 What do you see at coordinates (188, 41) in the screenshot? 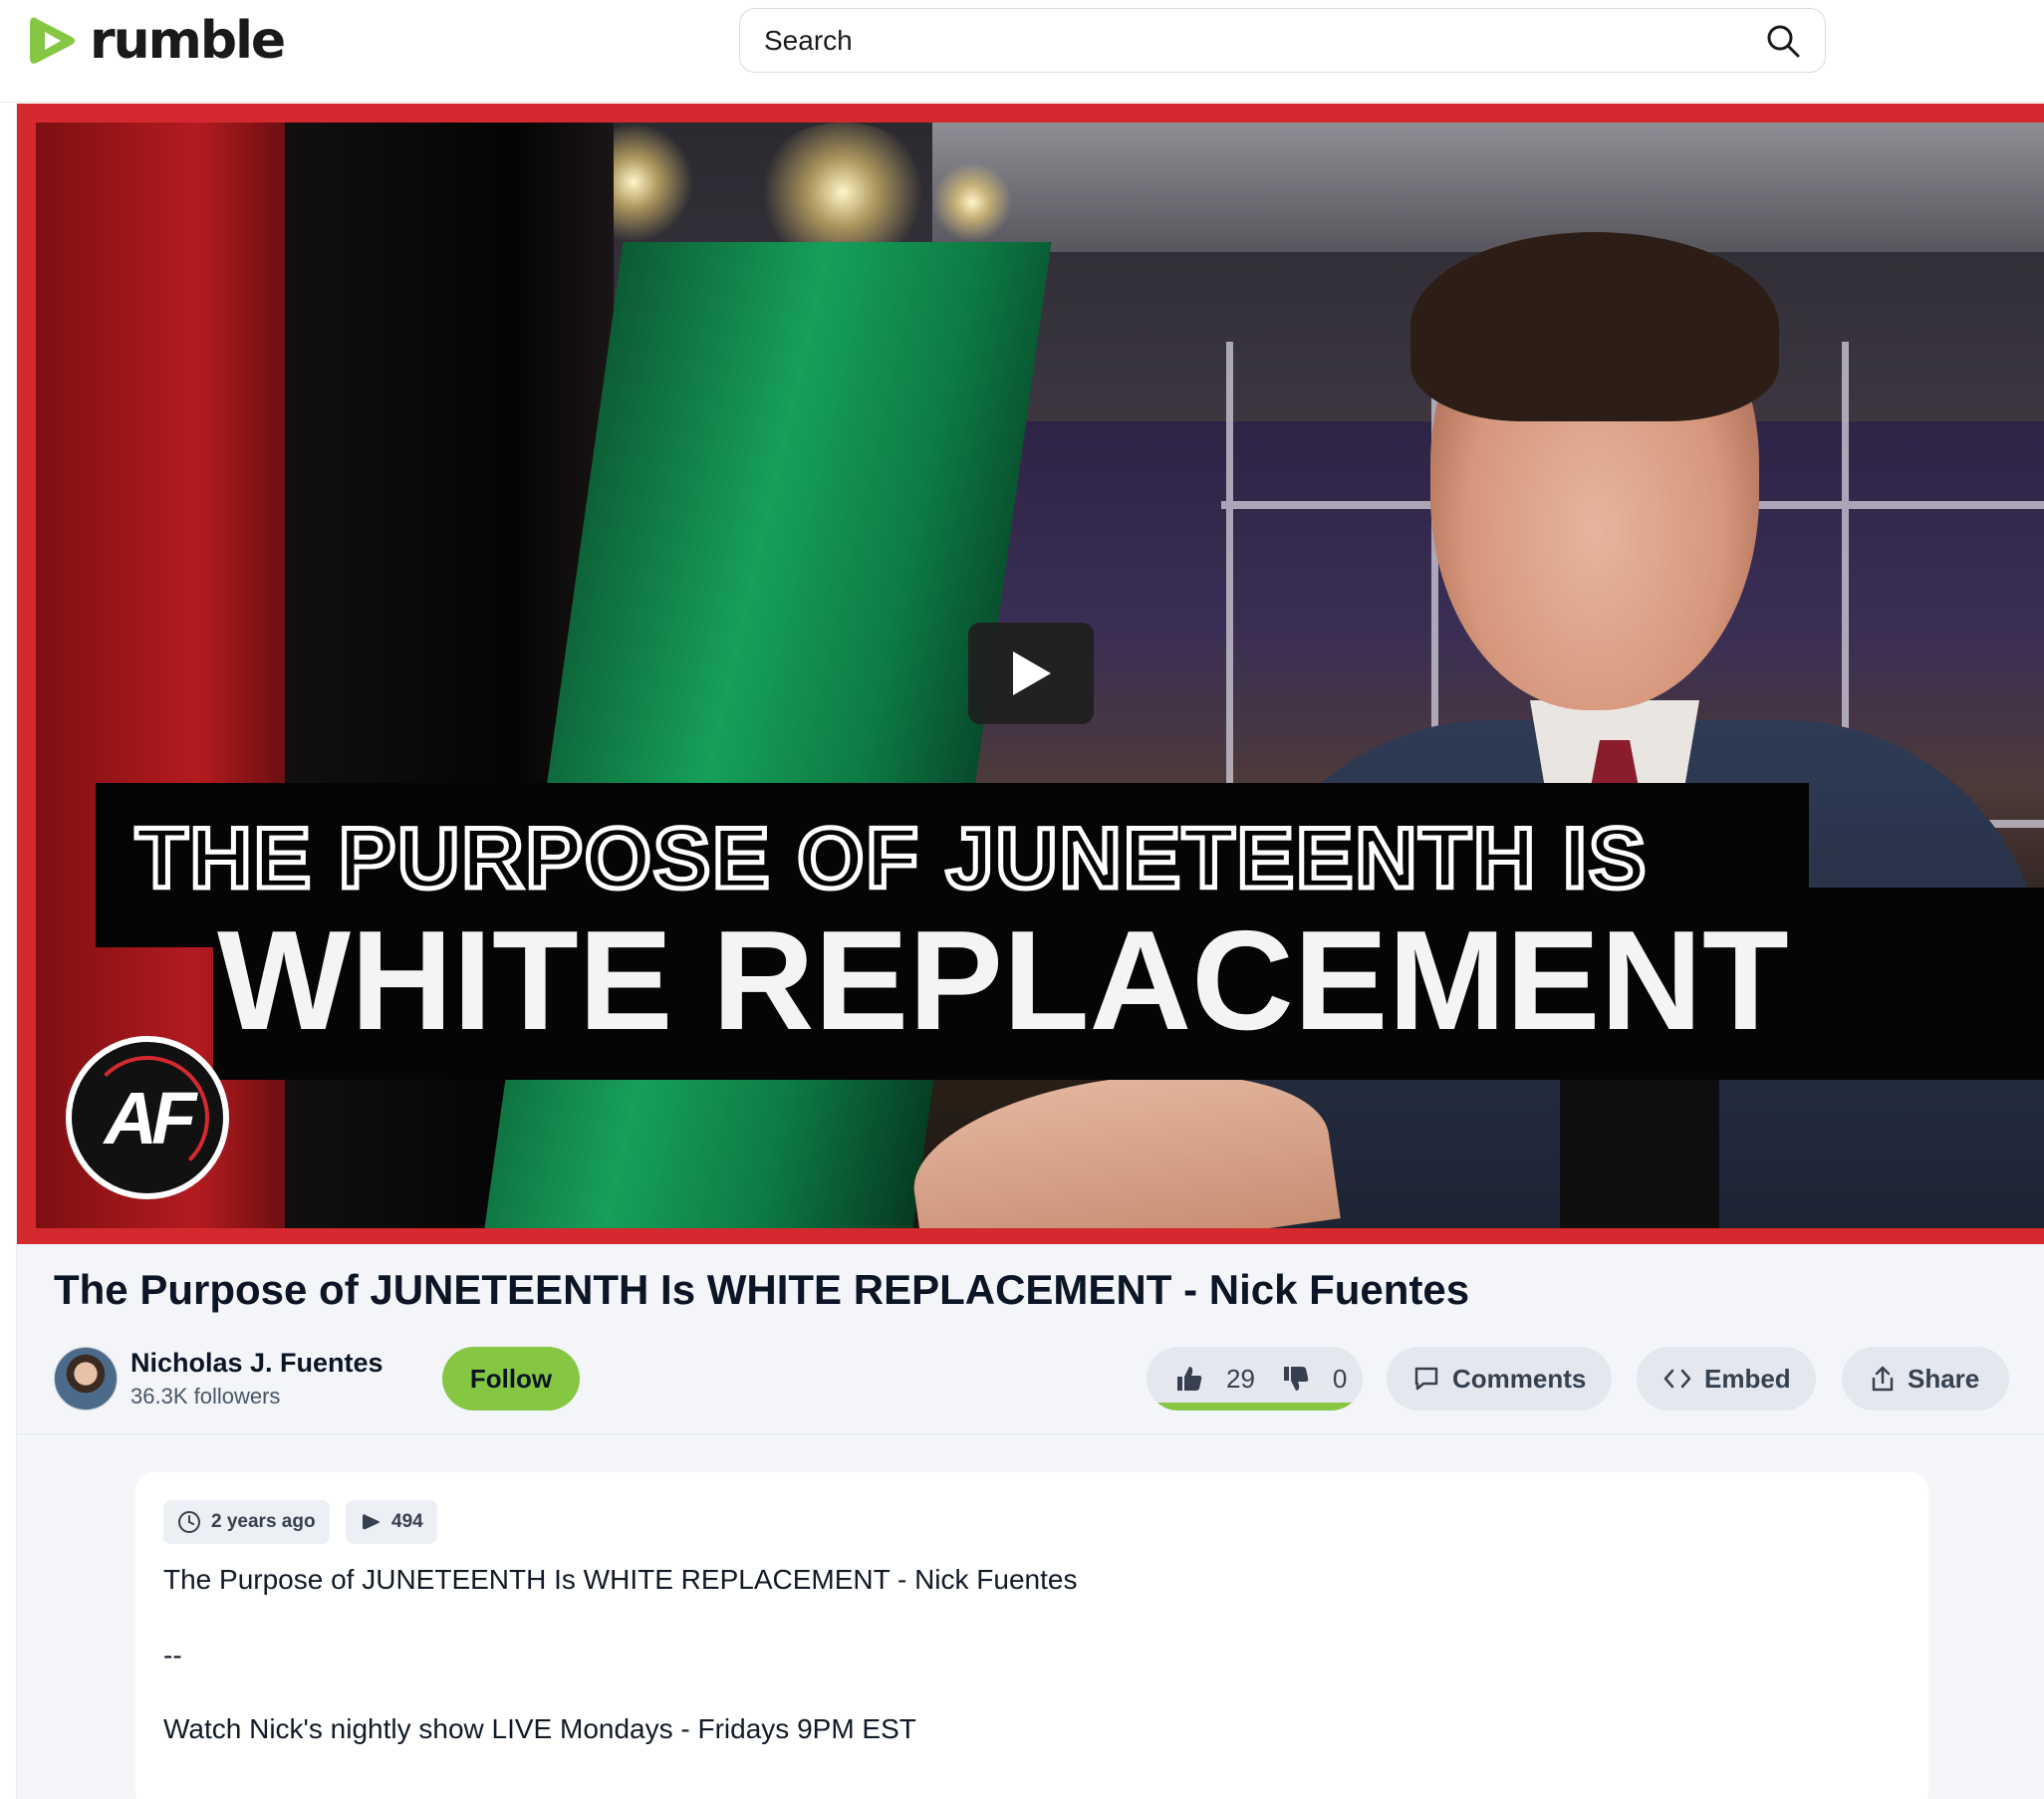
I see `logo-text: rumble` at bounding box center [188, 41].